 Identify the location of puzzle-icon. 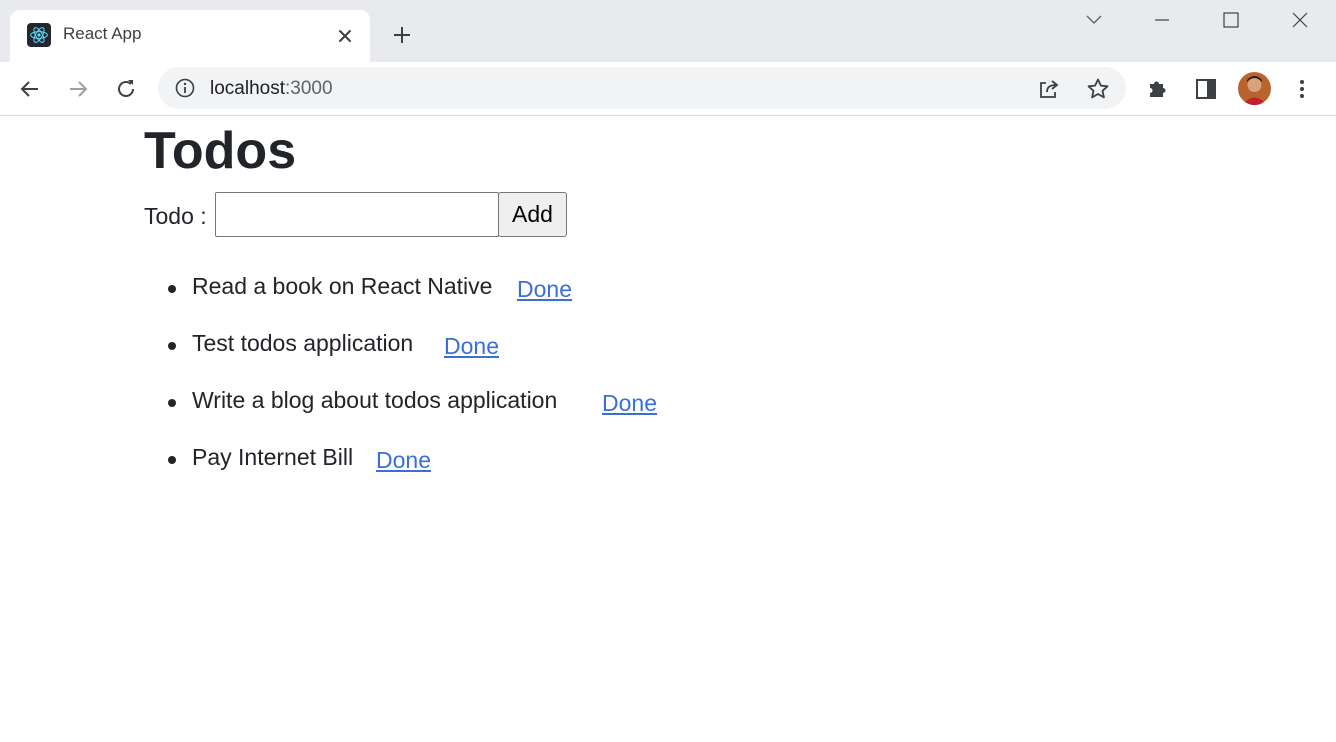
(1158, 89).